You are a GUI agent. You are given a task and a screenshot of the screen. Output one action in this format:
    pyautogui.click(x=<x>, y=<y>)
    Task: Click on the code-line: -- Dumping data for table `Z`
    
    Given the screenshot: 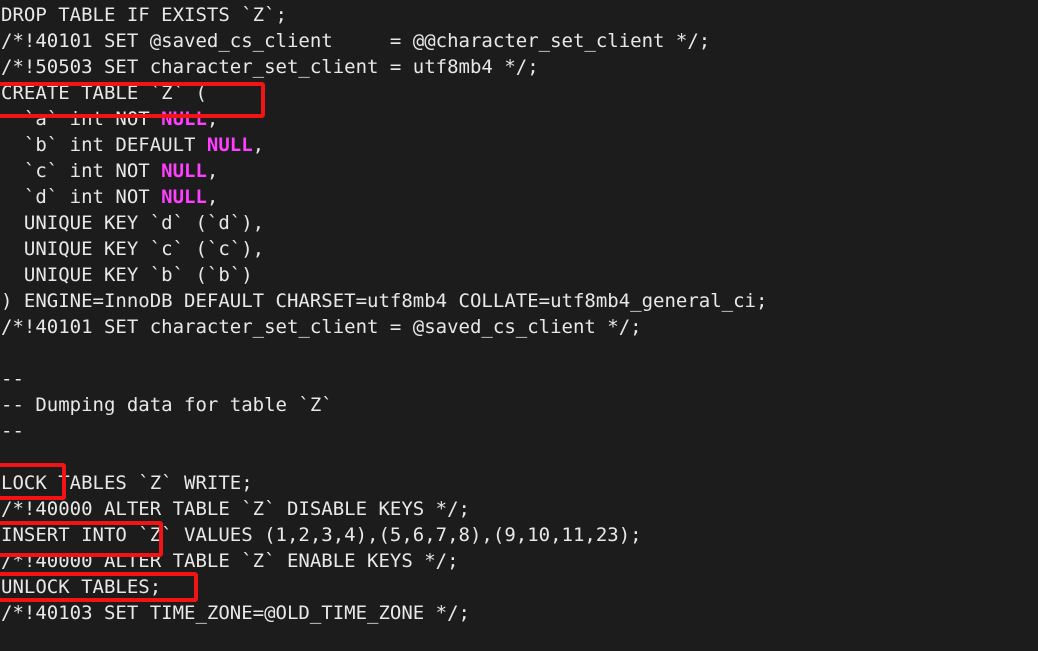 What is the action you would take?
    pyautogui.click(x=519, y=405)
    